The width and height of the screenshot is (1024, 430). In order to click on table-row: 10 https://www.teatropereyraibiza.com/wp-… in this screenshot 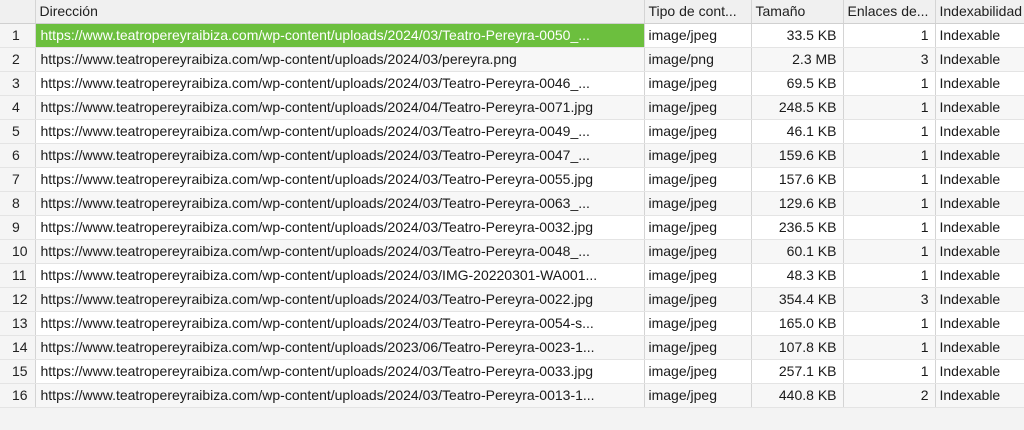, I will do `click(512, 251)`.